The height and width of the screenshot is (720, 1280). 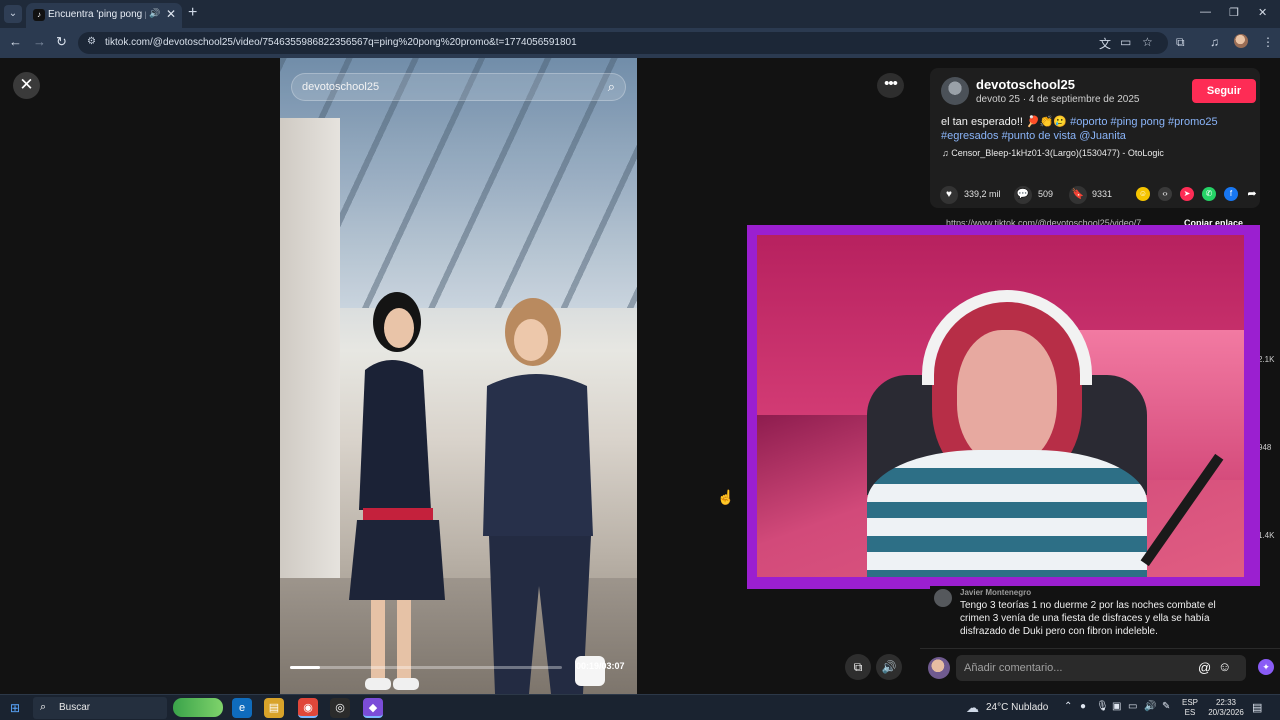 What do you see at coordinates (972, 708) in the screenshot?
I see `cloudy-weather-icon: ☁` at bounding box center [972, 708].